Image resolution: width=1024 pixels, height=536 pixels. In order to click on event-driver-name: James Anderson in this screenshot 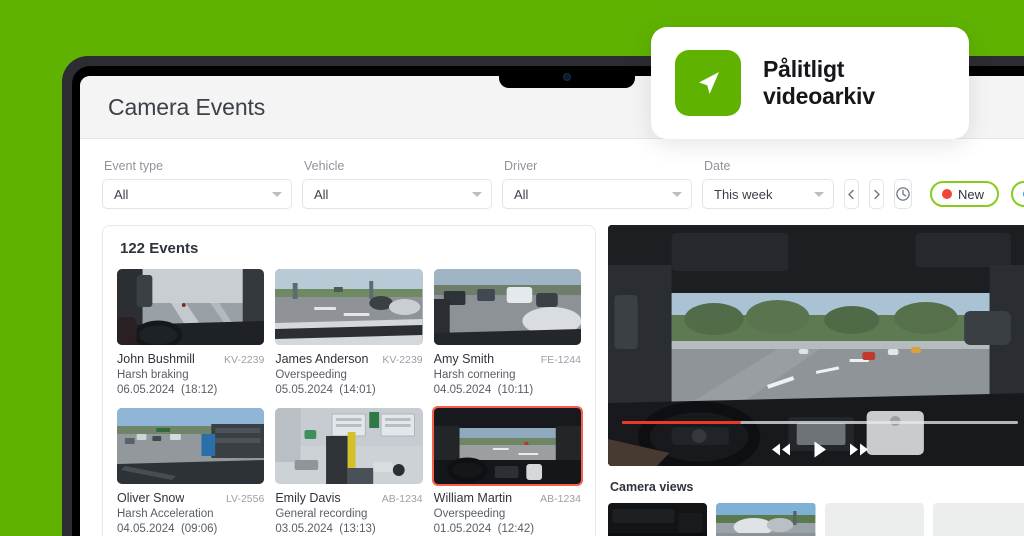, I will do `click(322, 359)`.